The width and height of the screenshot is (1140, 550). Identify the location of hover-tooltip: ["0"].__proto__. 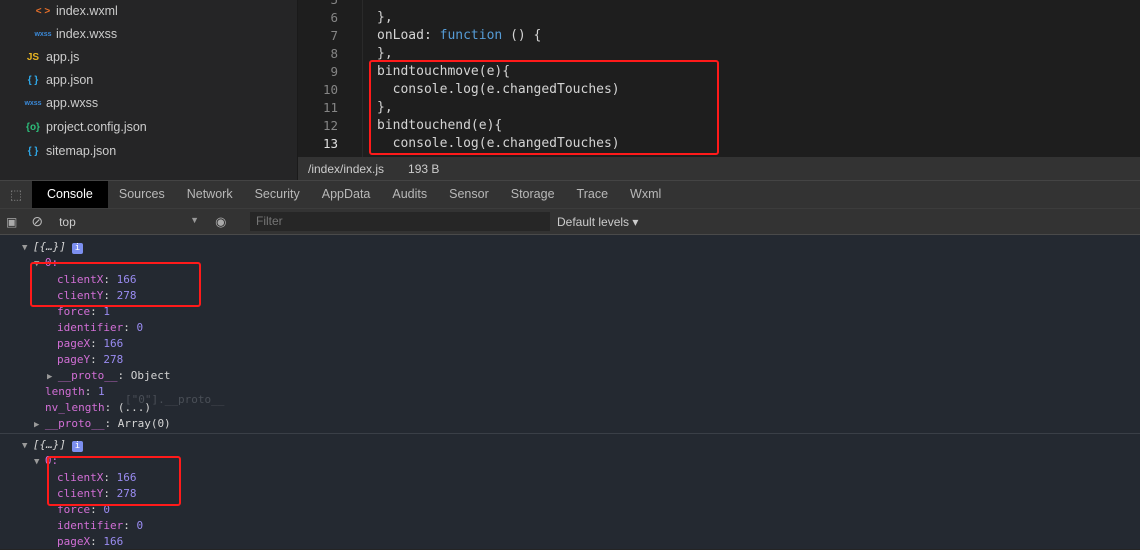
(175, 399).